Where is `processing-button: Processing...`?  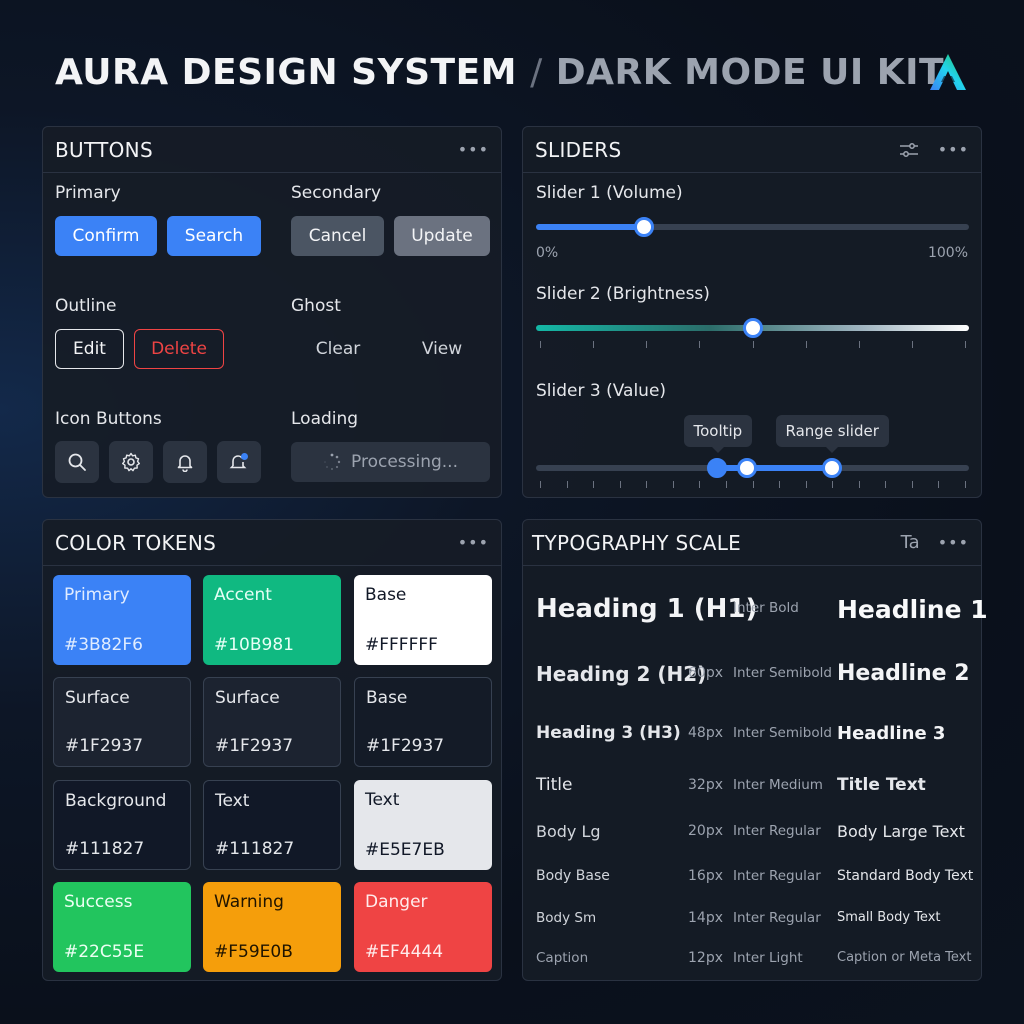 processing-button: Processing... is located at coordinates (390, 462).